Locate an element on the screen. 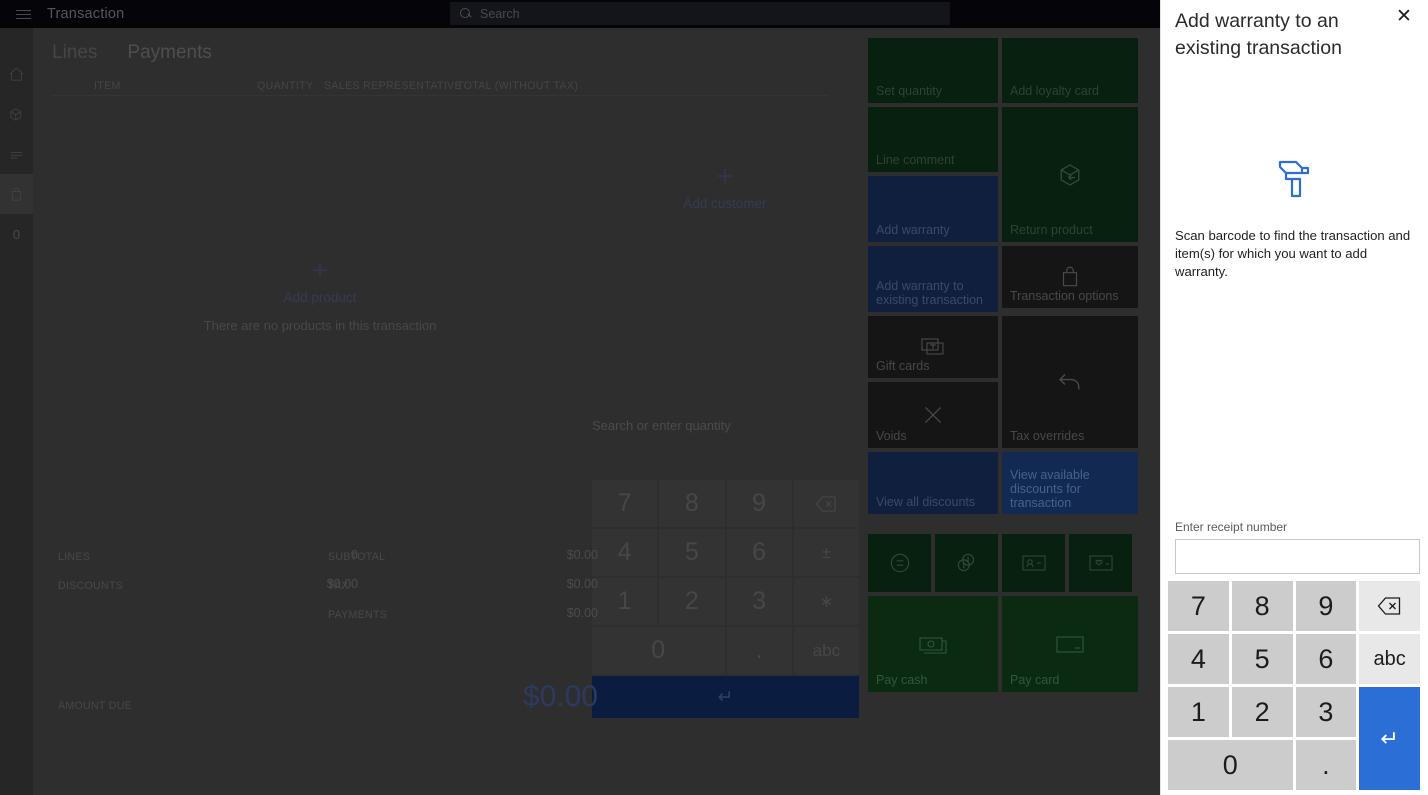 Image resolution: width=1428 pixels, height=795 pixels. tile-transaction-options: Transaction options is located at coordinates (1070, 277).